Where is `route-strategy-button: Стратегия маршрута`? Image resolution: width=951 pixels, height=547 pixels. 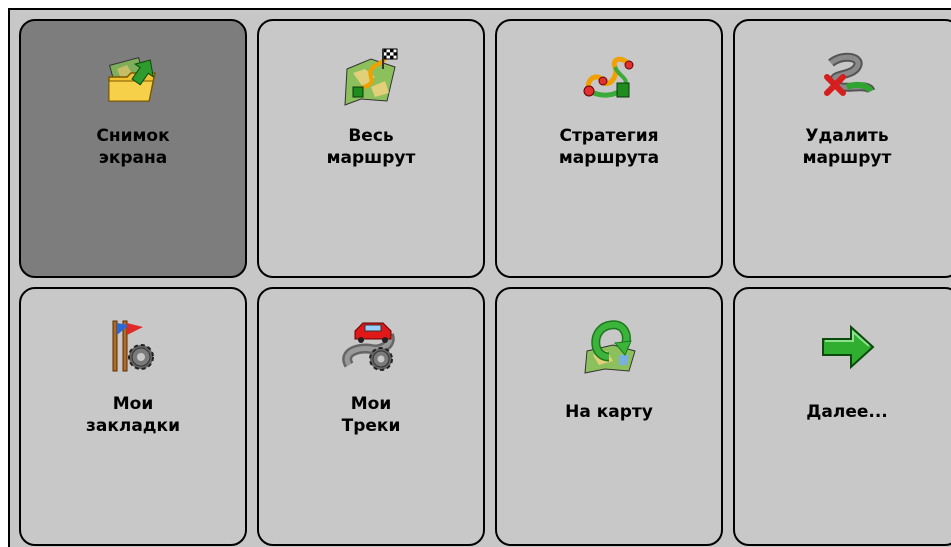
route-strategy-button: Стратегия маршрута is located at coordinates (609, 148).